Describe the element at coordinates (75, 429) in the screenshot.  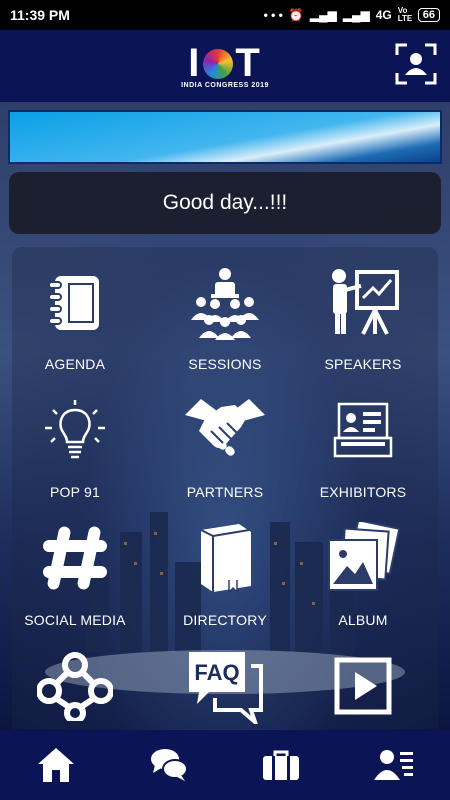
I see `lightbulb-icon` at that location.